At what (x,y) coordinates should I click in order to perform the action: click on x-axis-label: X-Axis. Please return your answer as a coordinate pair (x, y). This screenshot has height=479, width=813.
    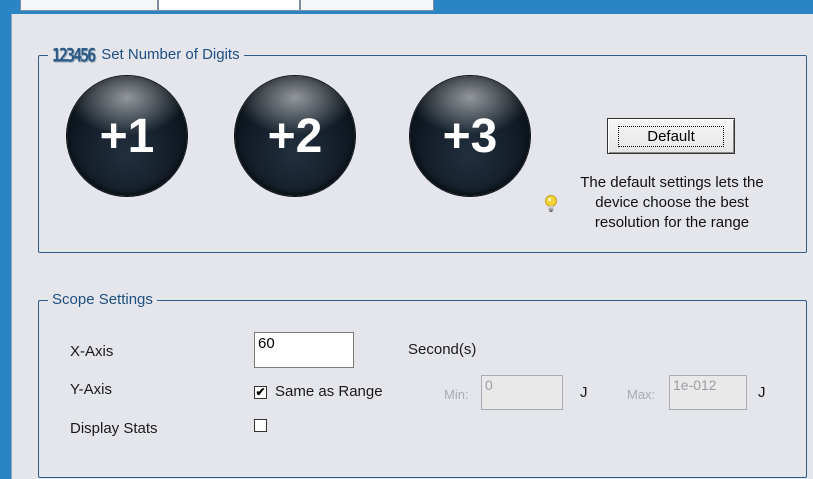
    Looking at the image, I should click on (92, 351).